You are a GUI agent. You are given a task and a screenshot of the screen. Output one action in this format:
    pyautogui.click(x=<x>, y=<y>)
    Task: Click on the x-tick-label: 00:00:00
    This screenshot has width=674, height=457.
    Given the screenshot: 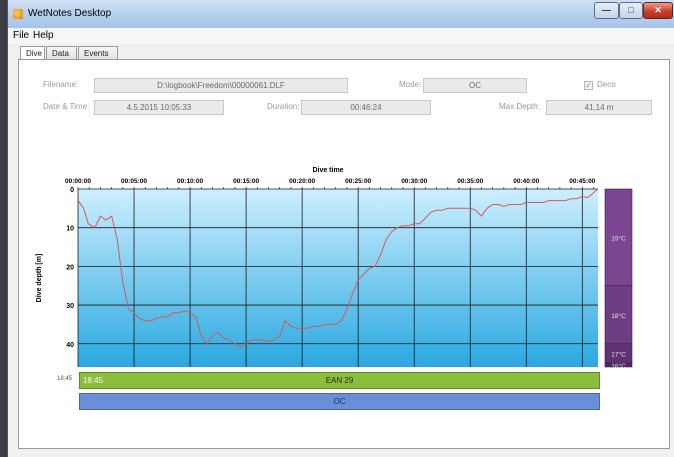 What is the action you would take?
    pyautogui.click(x=78, y=181)
    